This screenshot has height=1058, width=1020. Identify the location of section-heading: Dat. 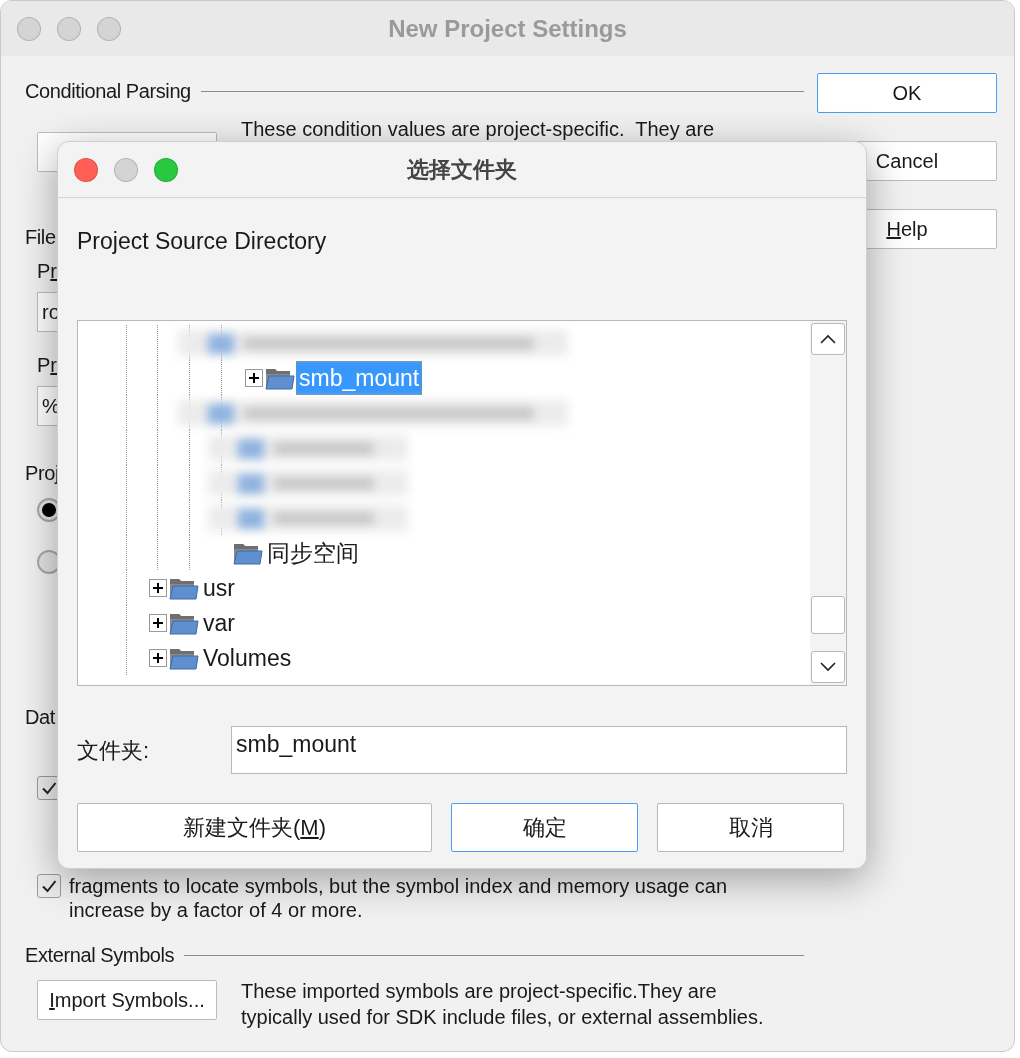
(40, 717).